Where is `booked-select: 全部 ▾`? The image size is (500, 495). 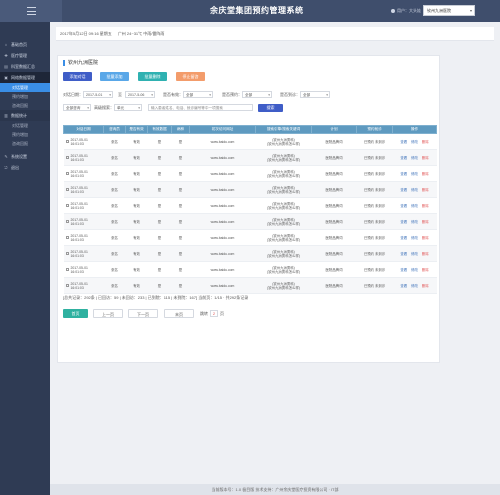 booked-select: 全部 ▾ is located at coordinates (257, 94).